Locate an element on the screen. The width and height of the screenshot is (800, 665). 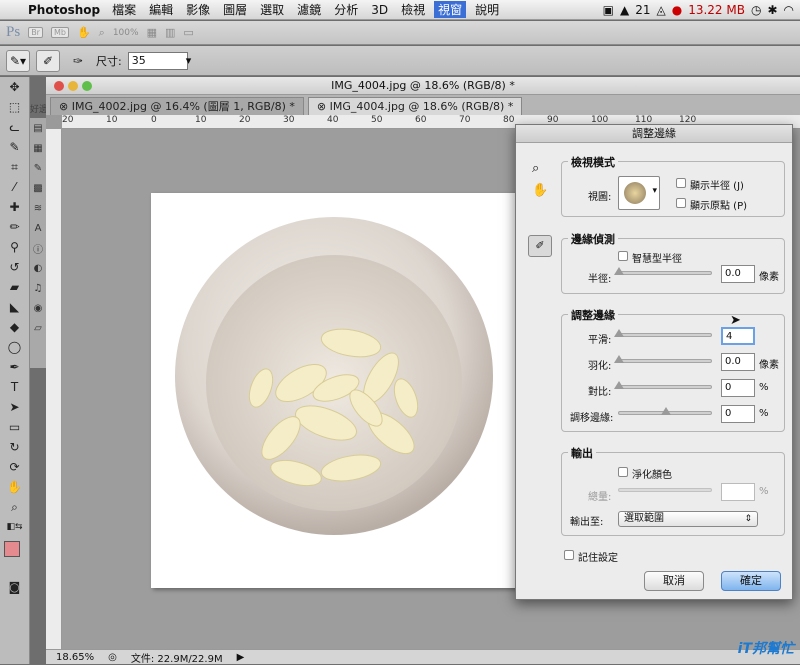
menu-edit: 編輯 is located at coordinates (161, 9).